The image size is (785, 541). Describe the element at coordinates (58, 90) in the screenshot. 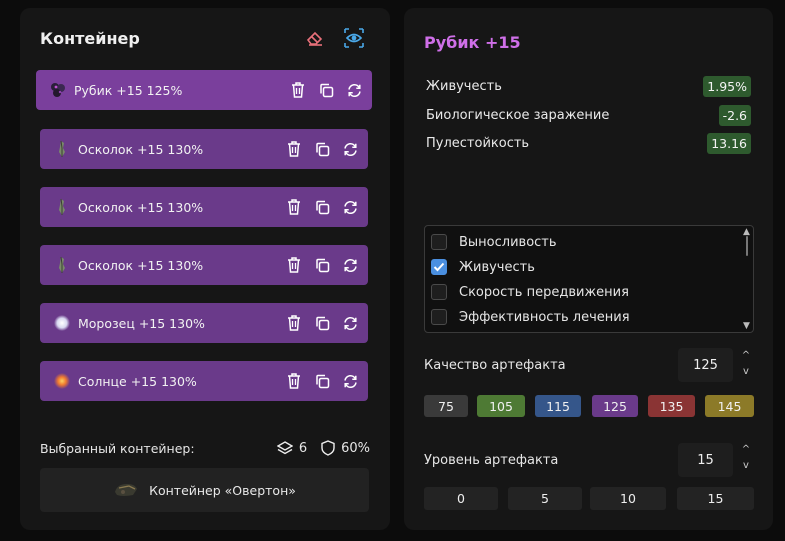

I see `rubik-artifact-icon` at that location.